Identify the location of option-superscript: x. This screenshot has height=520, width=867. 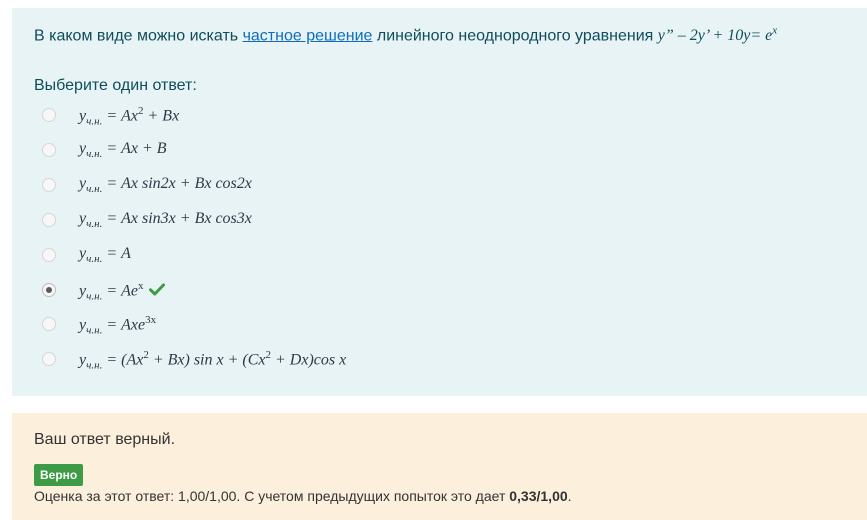
(141, 286).